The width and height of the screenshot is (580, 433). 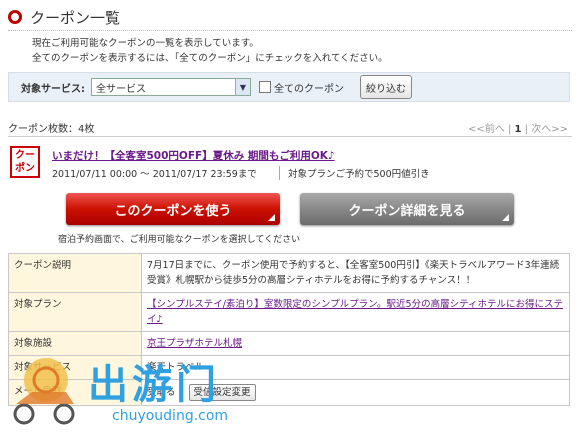 I want to click on service-select: 全サービス ▼, so click(x=171, y=87).